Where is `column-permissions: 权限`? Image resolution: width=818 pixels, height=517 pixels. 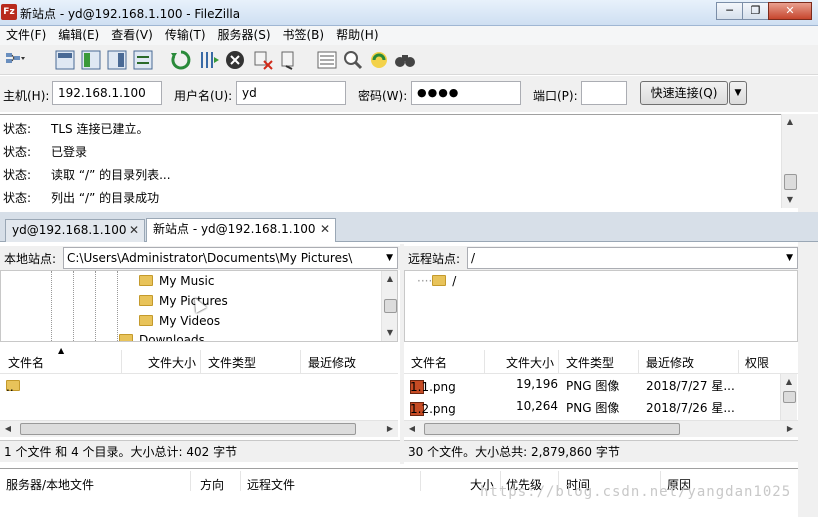
column-permissions: 权限 is located at coordinates (757, 362).